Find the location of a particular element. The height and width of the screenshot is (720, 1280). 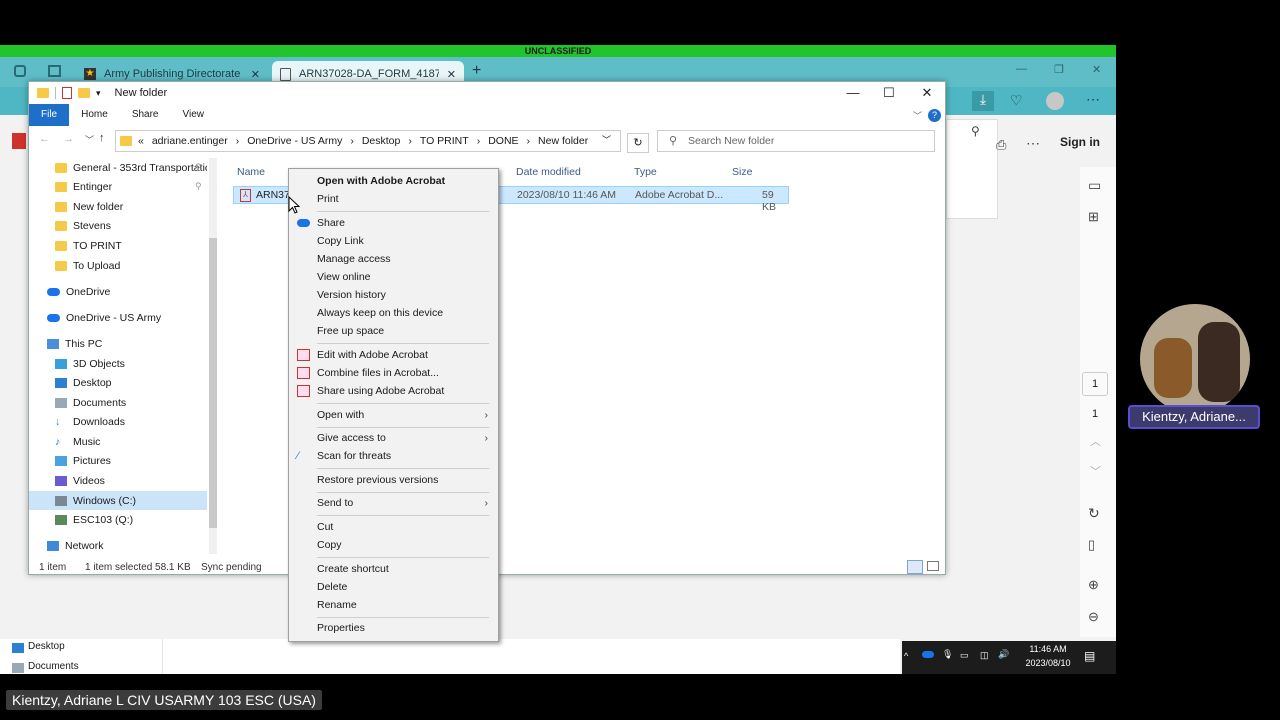

thumbnails-icon: ⊞ is located at coordinates (1093, 217).